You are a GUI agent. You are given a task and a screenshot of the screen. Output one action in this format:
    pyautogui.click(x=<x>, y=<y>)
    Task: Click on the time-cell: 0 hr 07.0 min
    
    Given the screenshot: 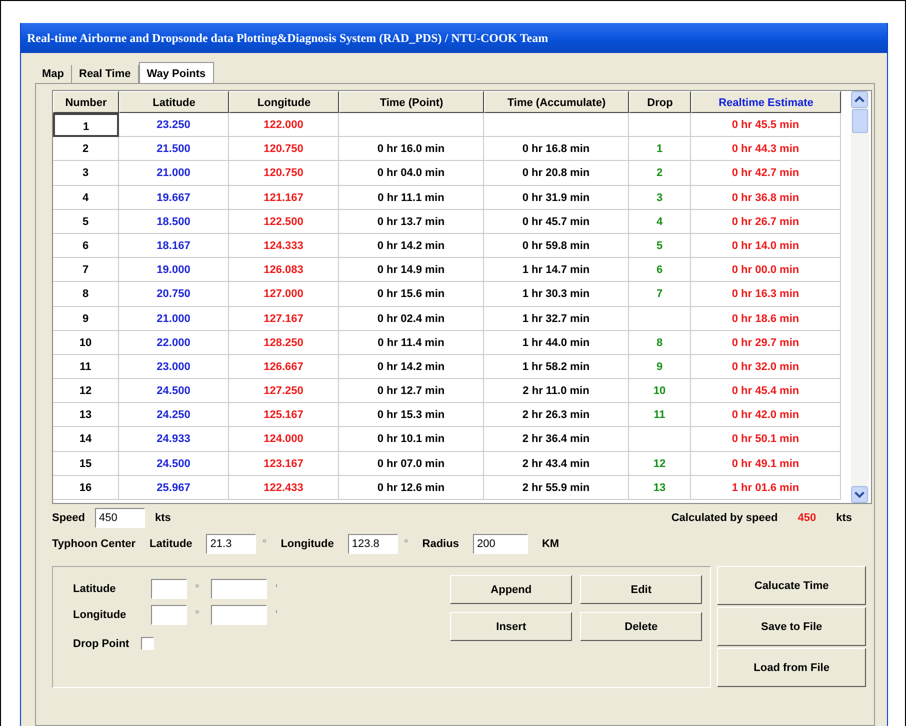 What is the action you would take?
    pyautogui.click(x=411, y=464)
    